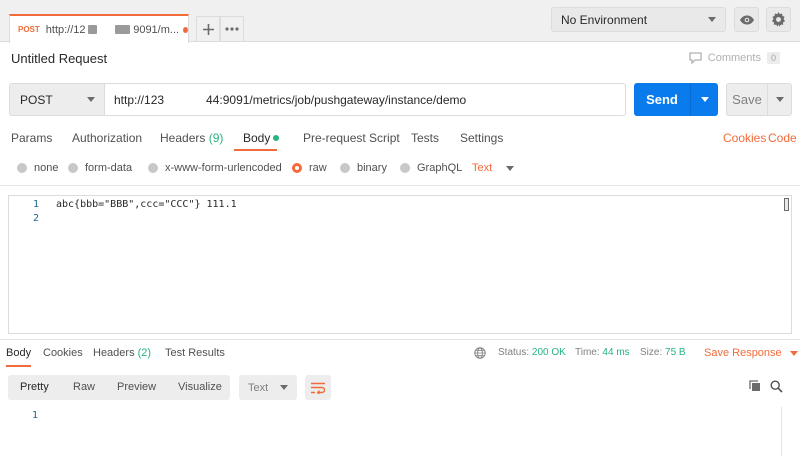 The height and width of the screenshot is (456, 800). Describe the element at coordinates (400, 339) in the screenshot. I see `response-divider` at that location.